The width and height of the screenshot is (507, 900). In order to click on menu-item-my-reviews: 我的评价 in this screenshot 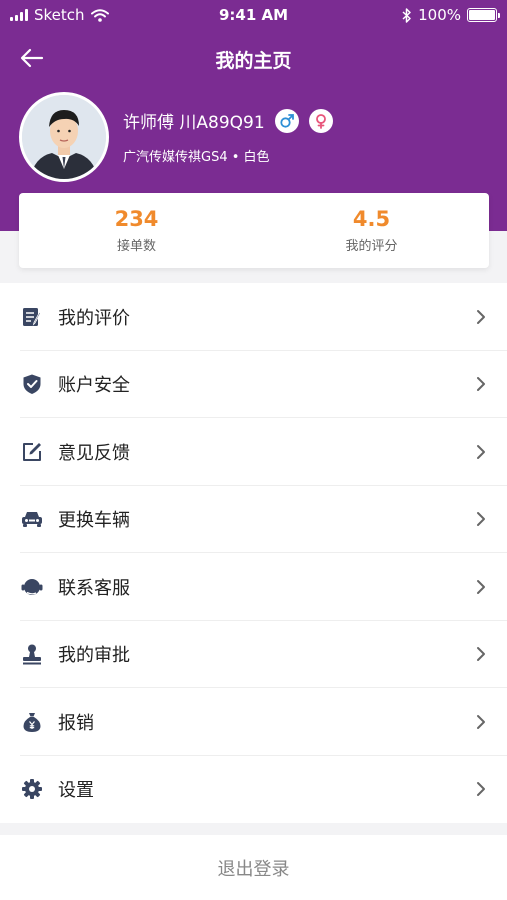, I will do `click(253, 317)`.